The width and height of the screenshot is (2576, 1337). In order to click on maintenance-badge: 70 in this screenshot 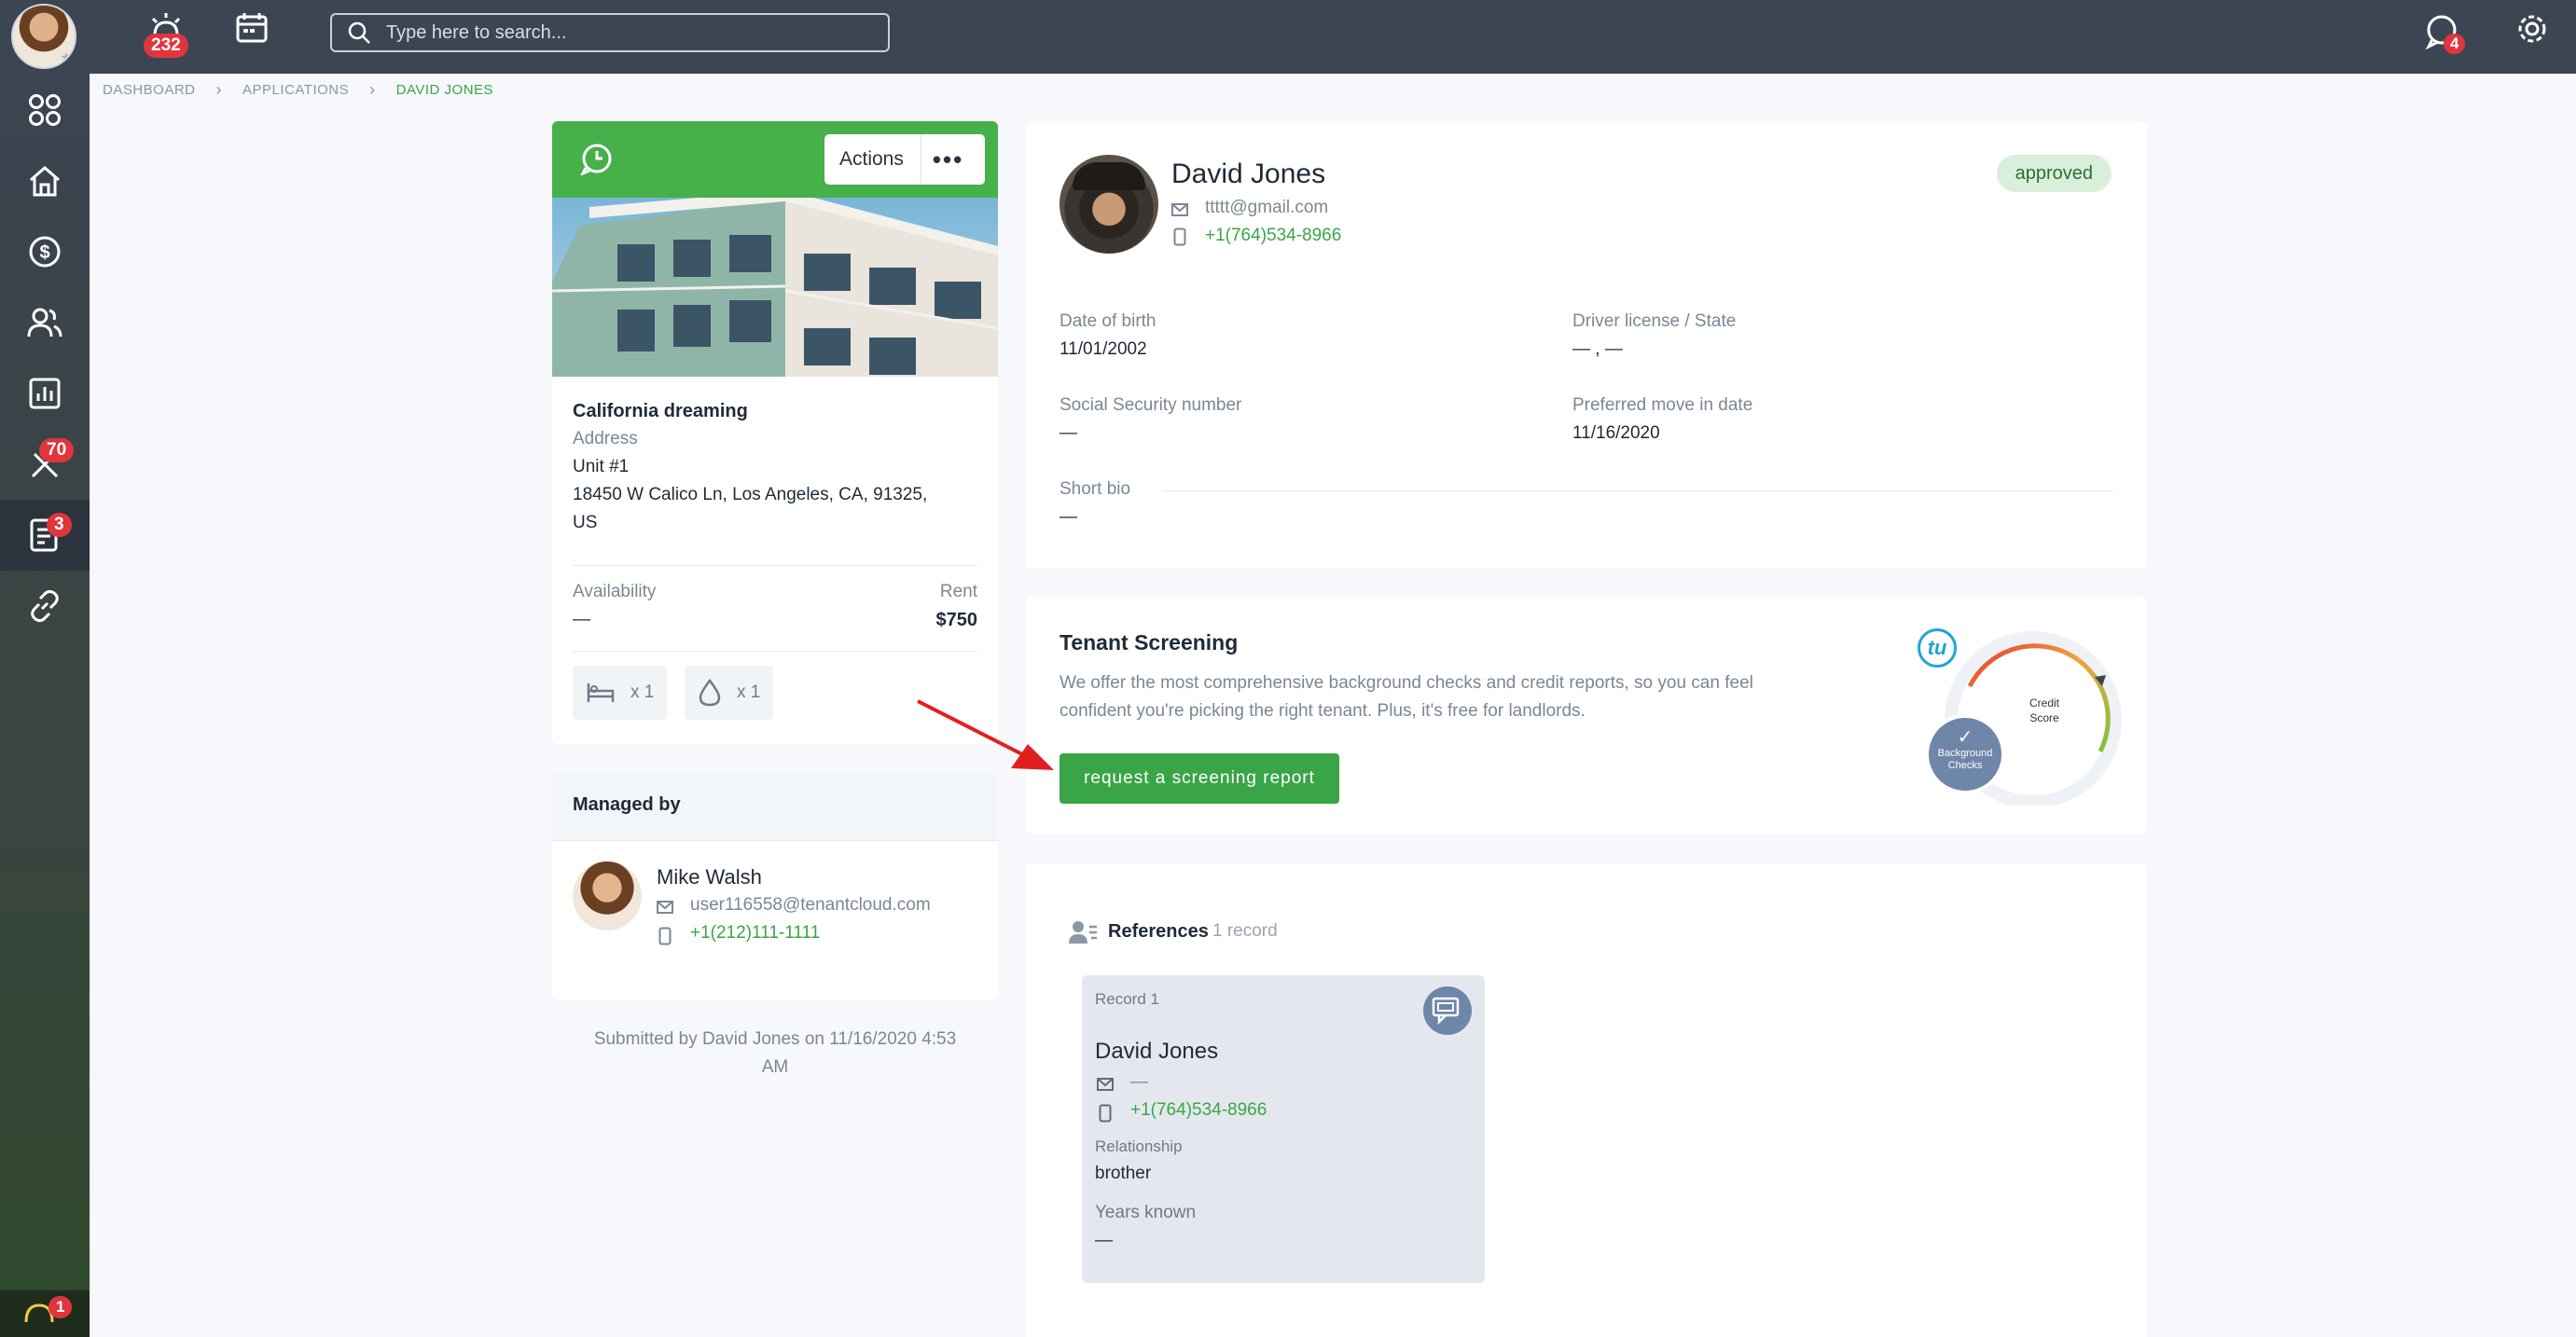, I will do `click(57, 450)`.